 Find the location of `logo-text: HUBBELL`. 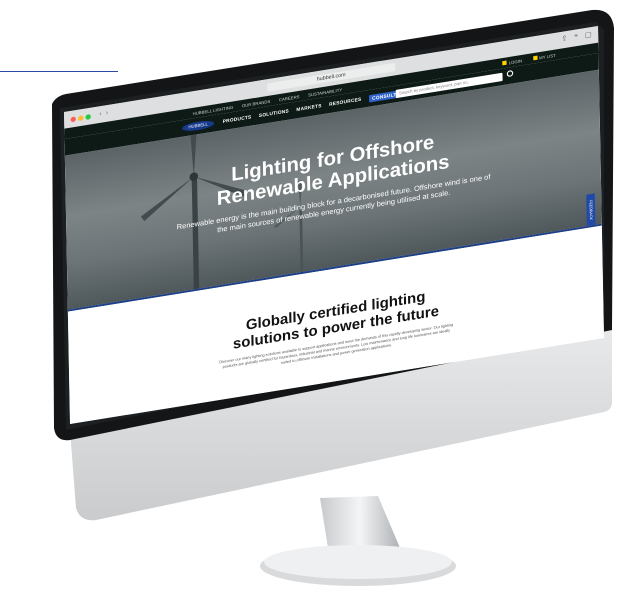

logo-text: HUBBELL is located at coordinates (198, 125).